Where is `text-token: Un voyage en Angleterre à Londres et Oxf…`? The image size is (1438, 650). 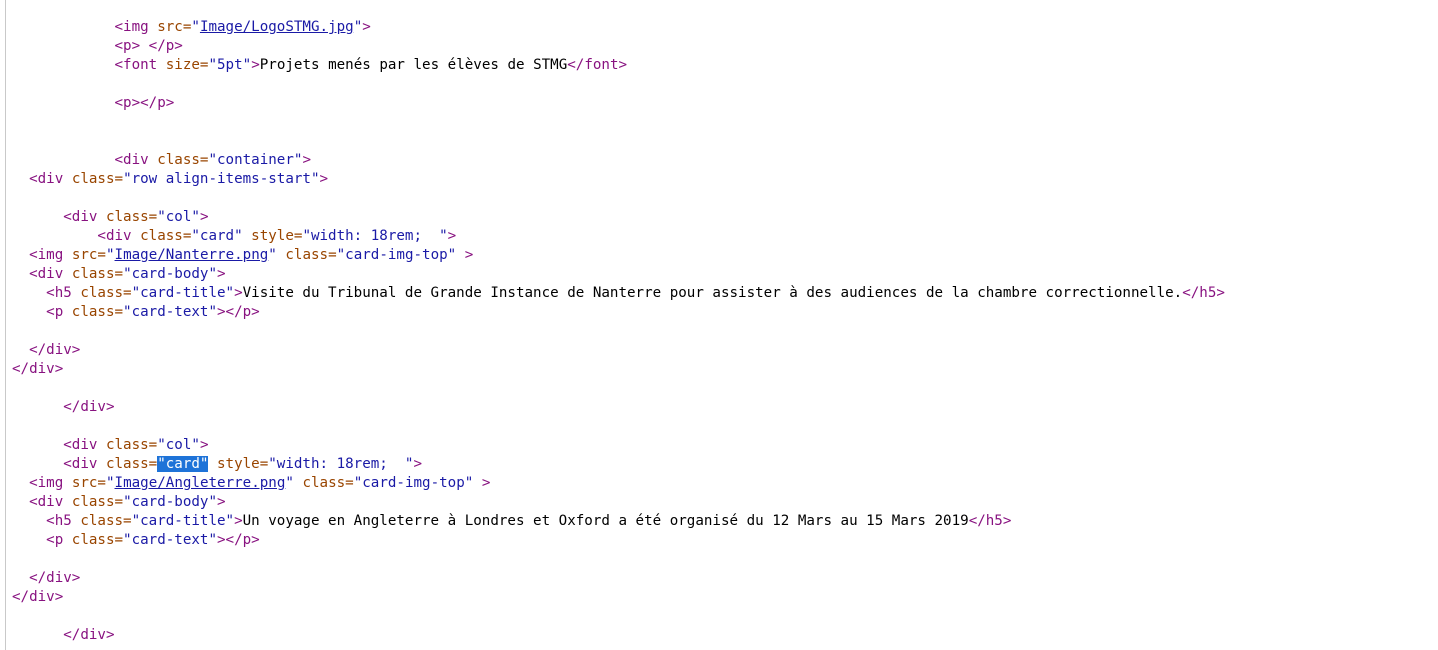 text-token: Un voyage en Angleterre à Londres et Oxf… is located at coordinates (605, 521).